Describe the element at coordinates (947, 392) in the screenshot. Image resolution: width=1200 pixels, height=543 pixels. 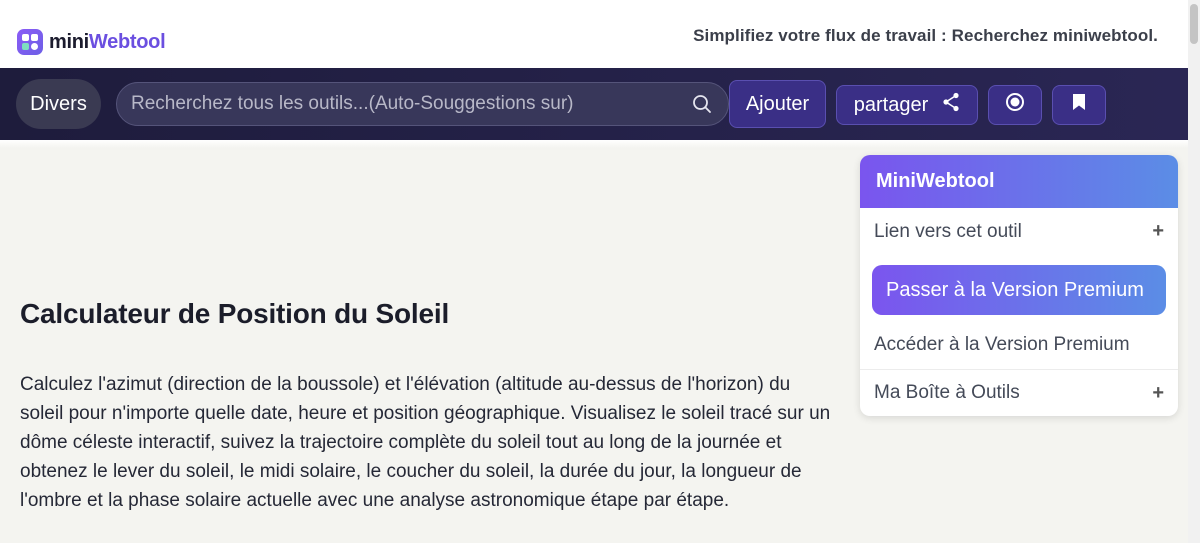
I see `my-toolbox-label: Ma Boîte à Outils` at that location.